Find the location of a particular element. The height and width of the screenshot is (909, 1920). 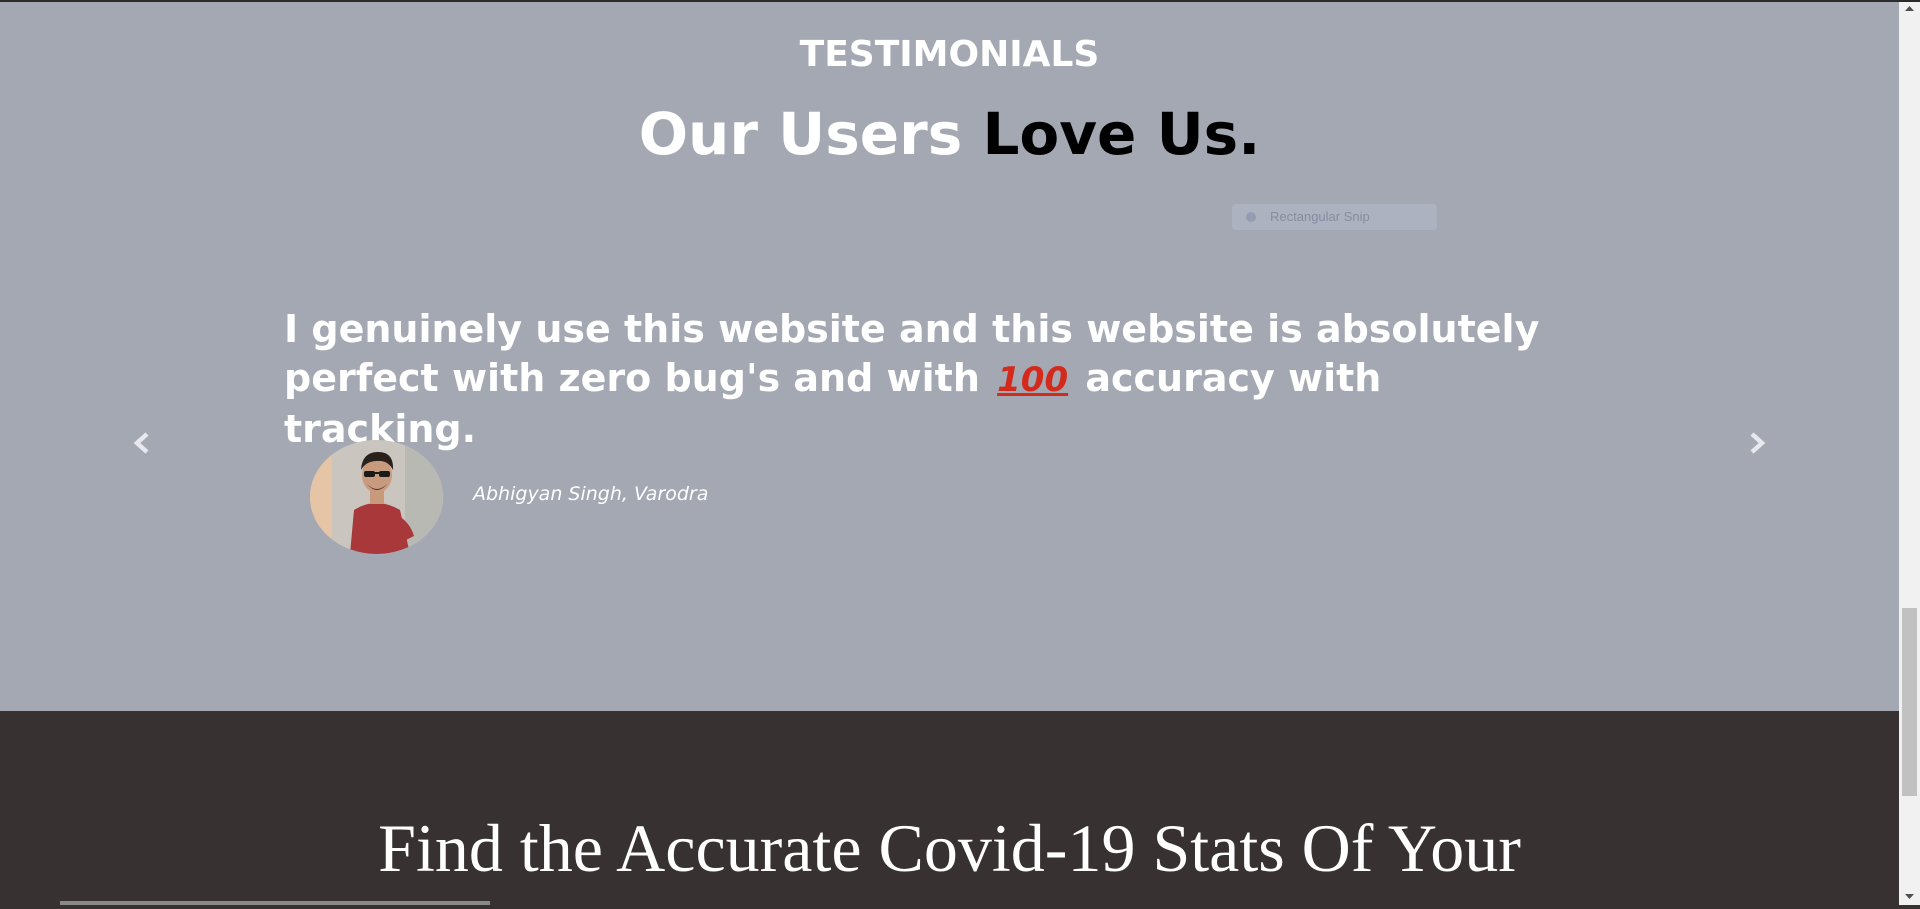

section-headline: Our Users Love Us. is located at coordinates (949, 134).